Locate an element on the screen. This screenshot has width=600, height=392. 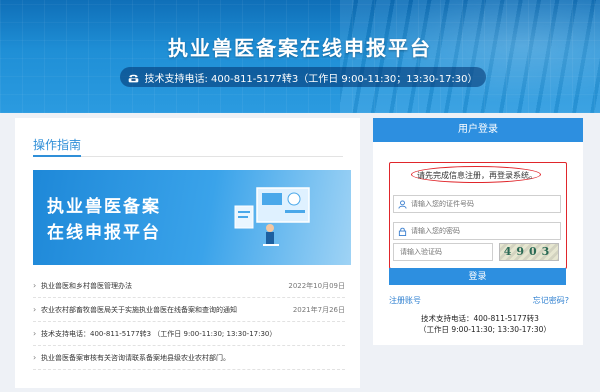
notice-title: 执业兽医和乡村兽医管理办法 is located at coordinates (162, 286).